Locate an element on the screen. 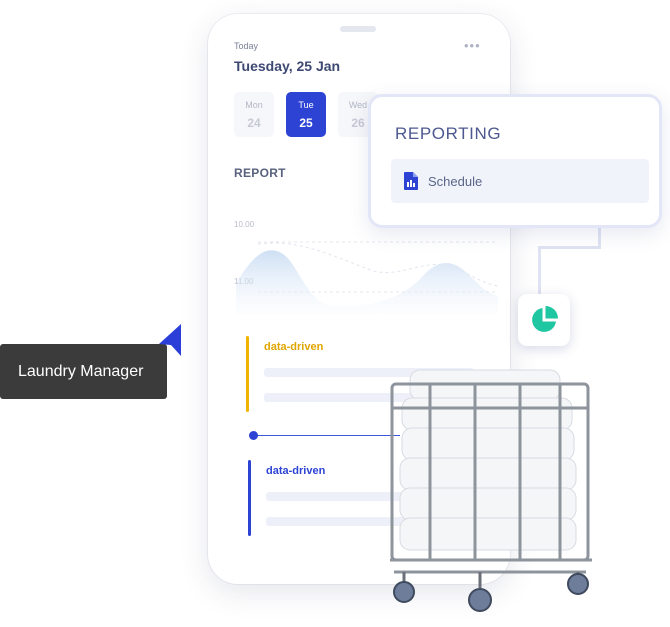 This screenshot has width=670, height=627. item-marker-yellow is located at coordinates (247, 374).